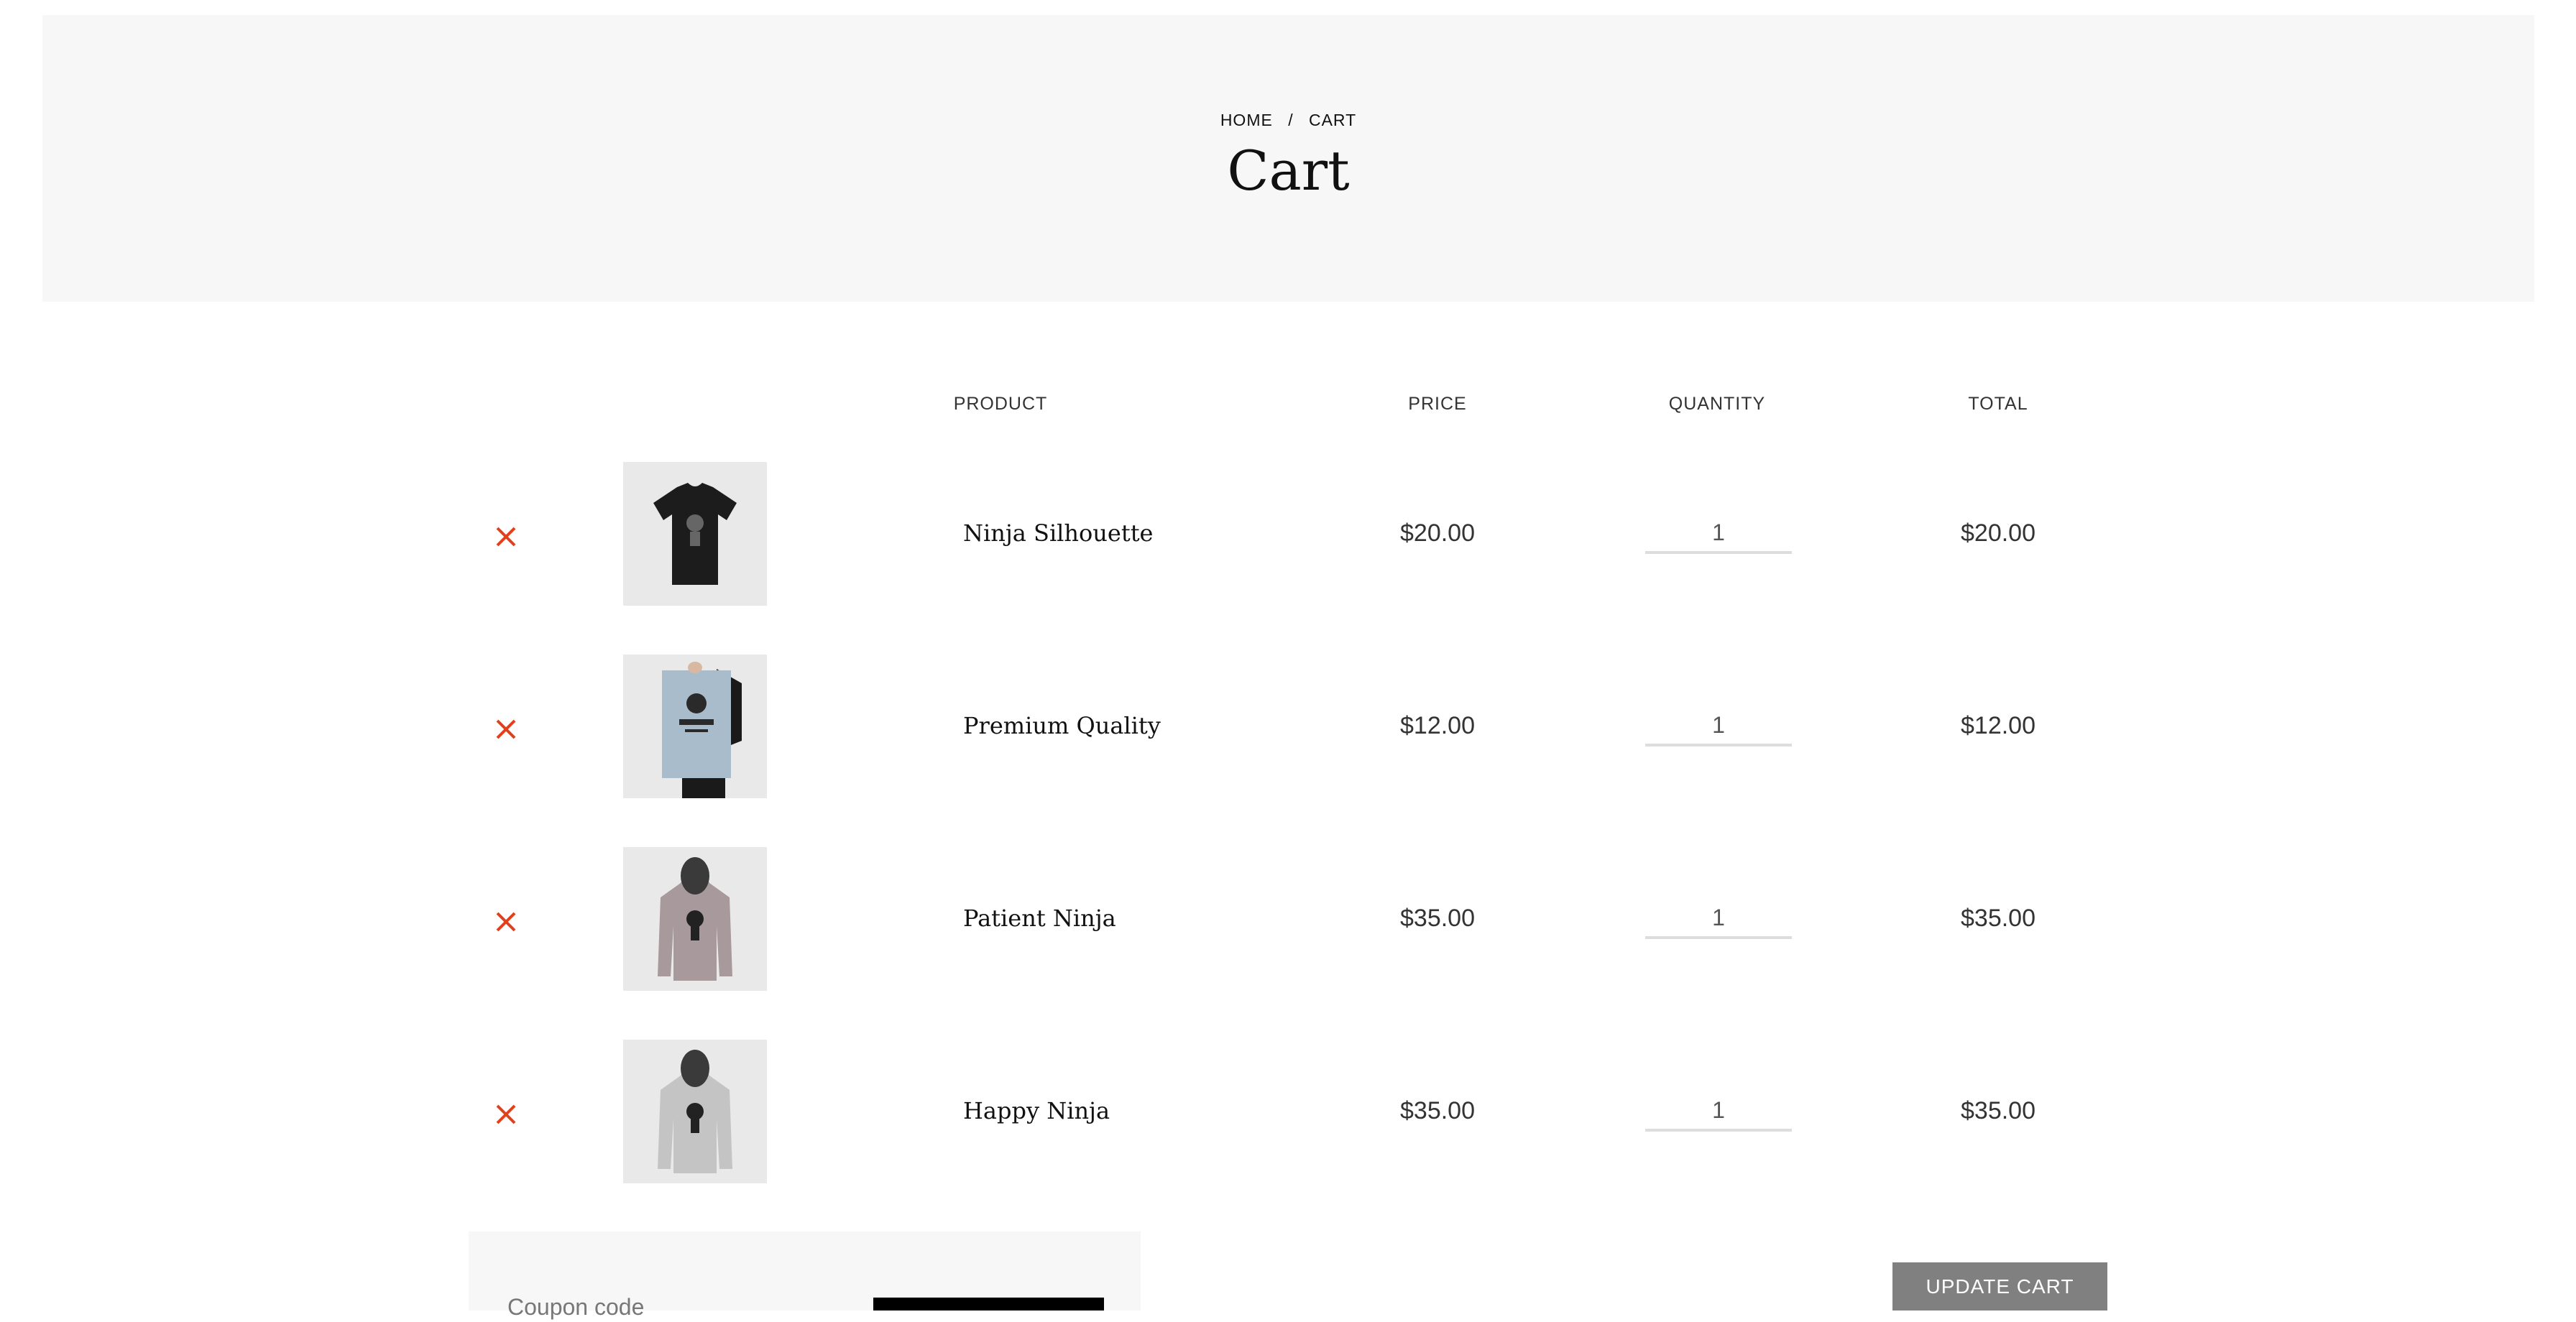 The height and width of the screenshot is (1322, 2576). What do you see at coordinates (1288, 171) in the screenshot?
I see `page-title: Cart` at bounding box center [1288, 171].